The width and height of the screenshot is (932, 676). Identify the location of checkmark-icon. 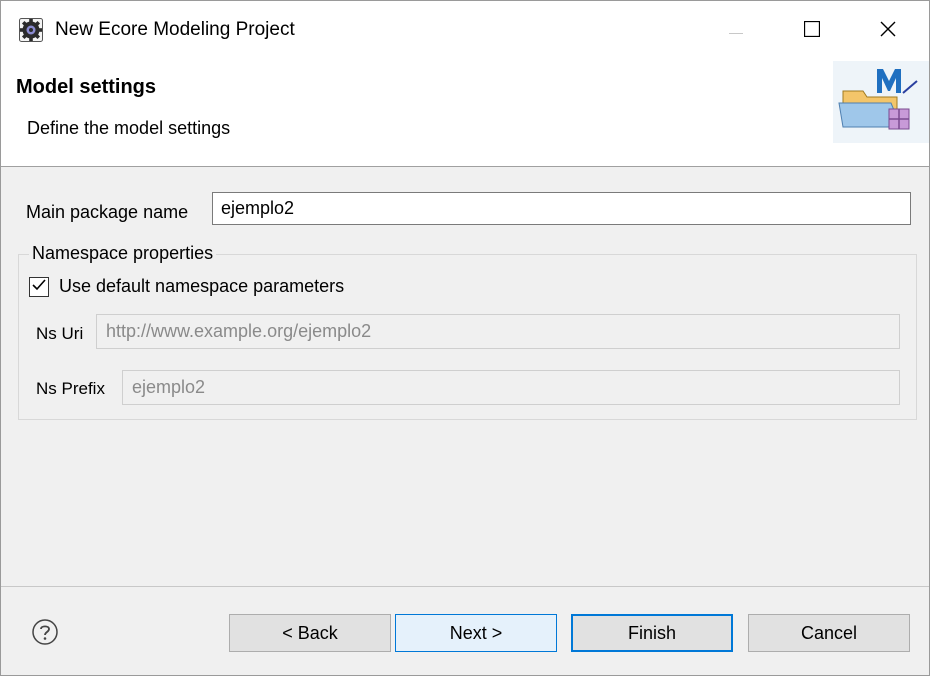
(39, 287).